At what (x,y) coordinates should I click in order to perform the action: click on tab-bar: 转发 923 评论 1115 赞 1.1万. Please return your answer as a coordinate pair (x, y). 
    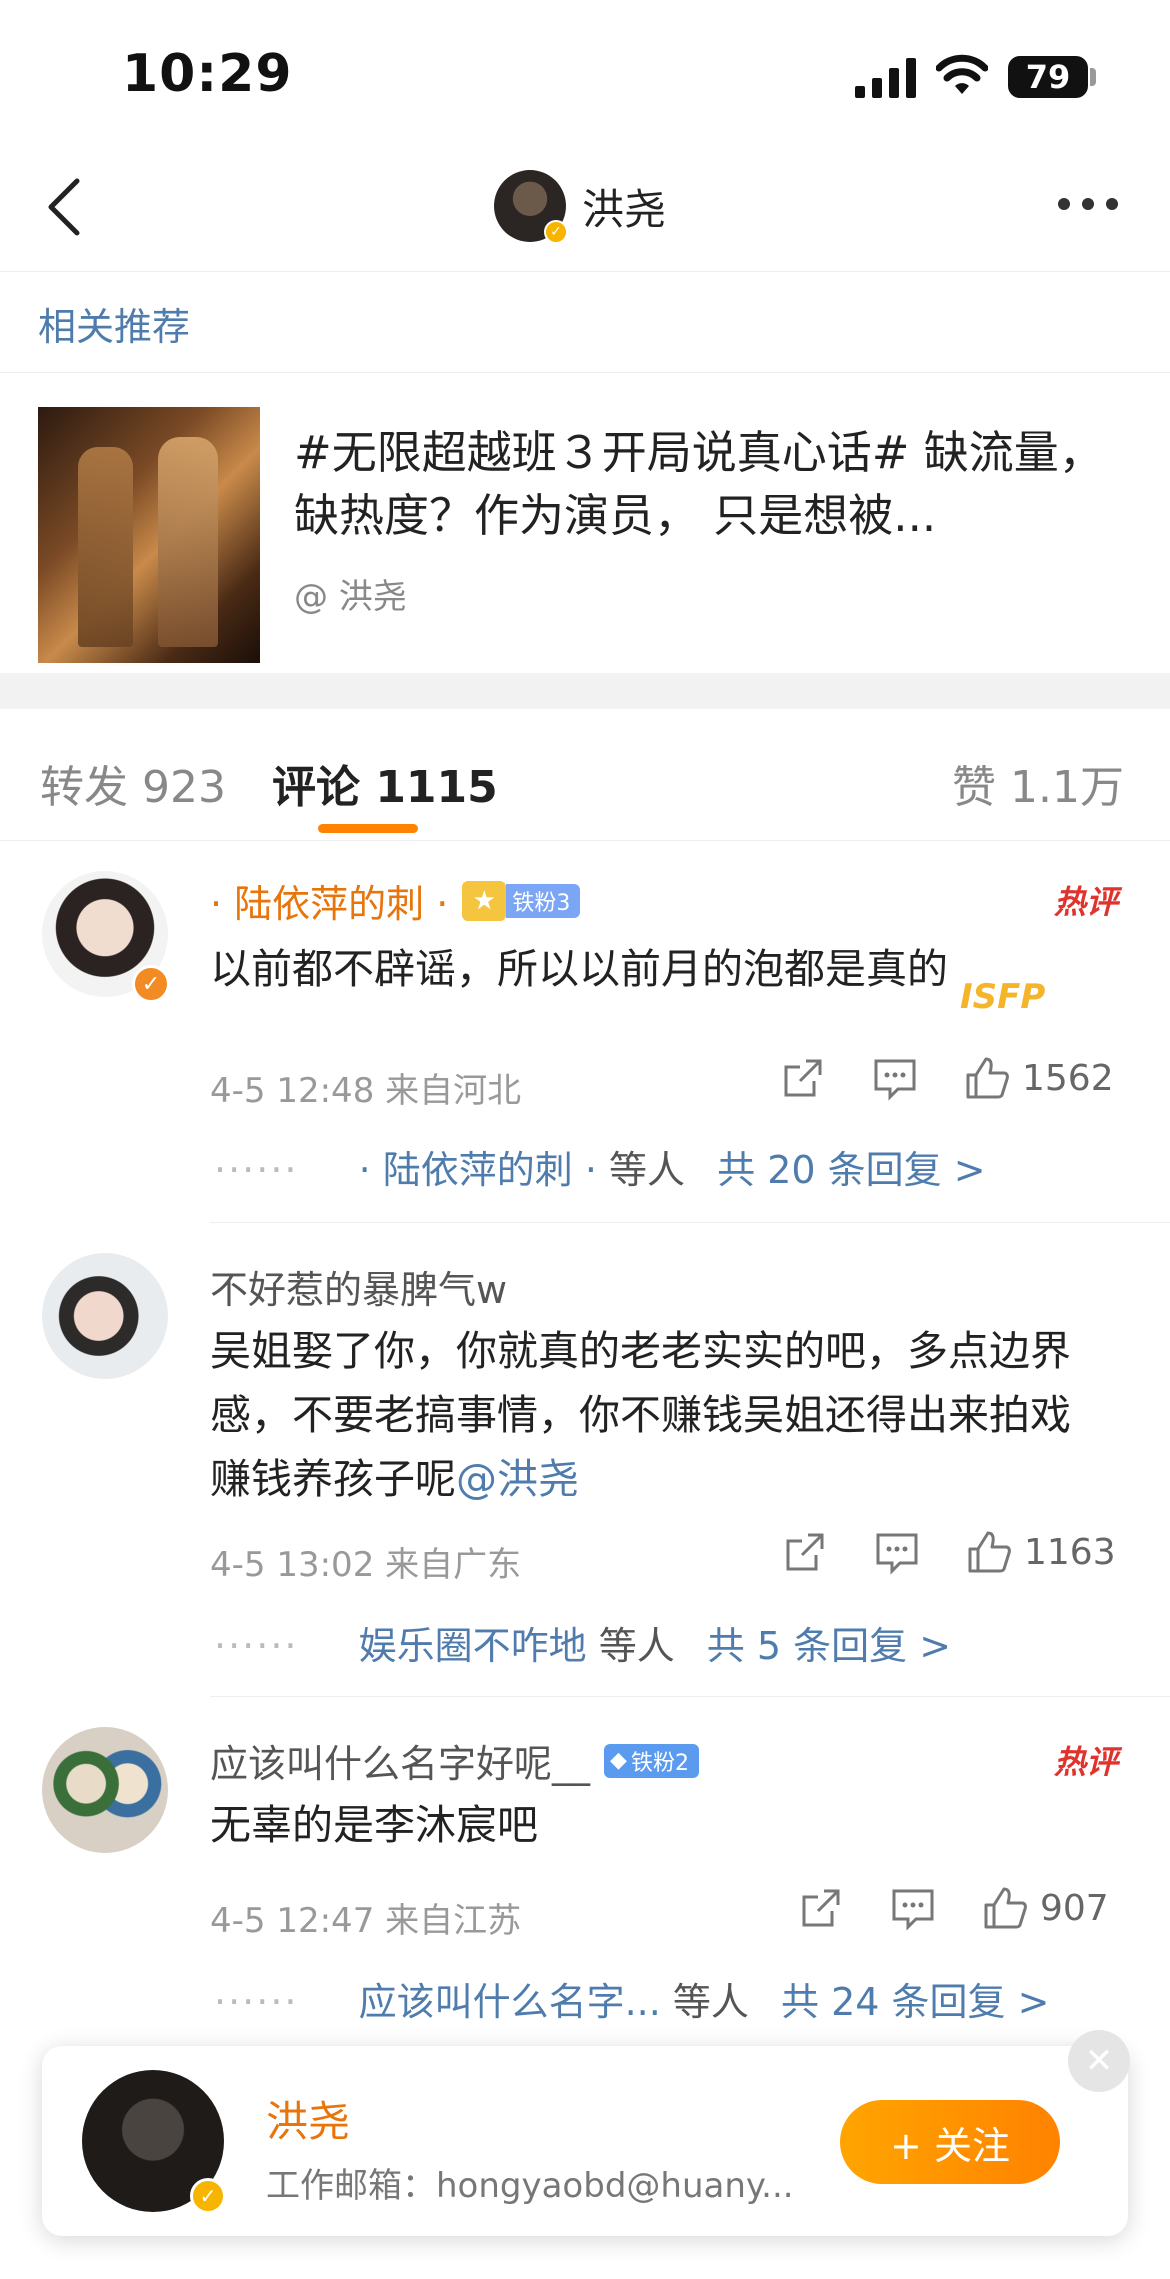
    Looking at the image, I should click on (585, 775).